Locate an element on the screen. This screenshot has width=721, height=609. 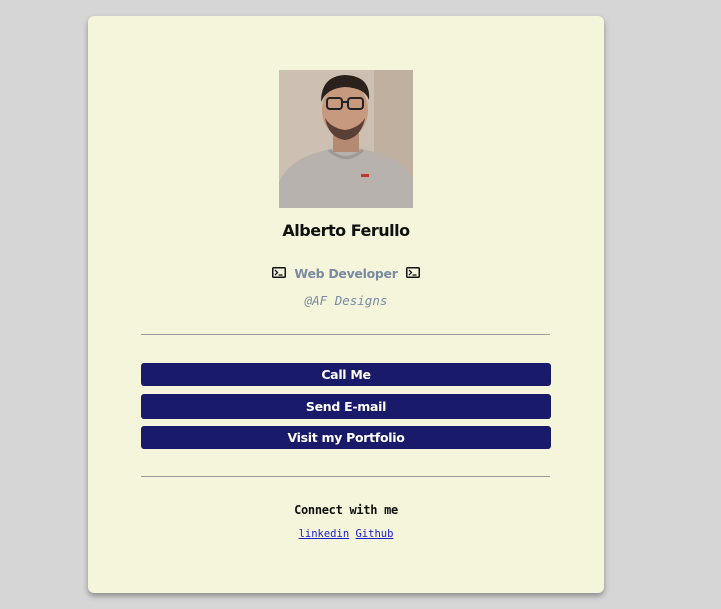
connect-heading: Connect with me is located at coordinates (346, 510).